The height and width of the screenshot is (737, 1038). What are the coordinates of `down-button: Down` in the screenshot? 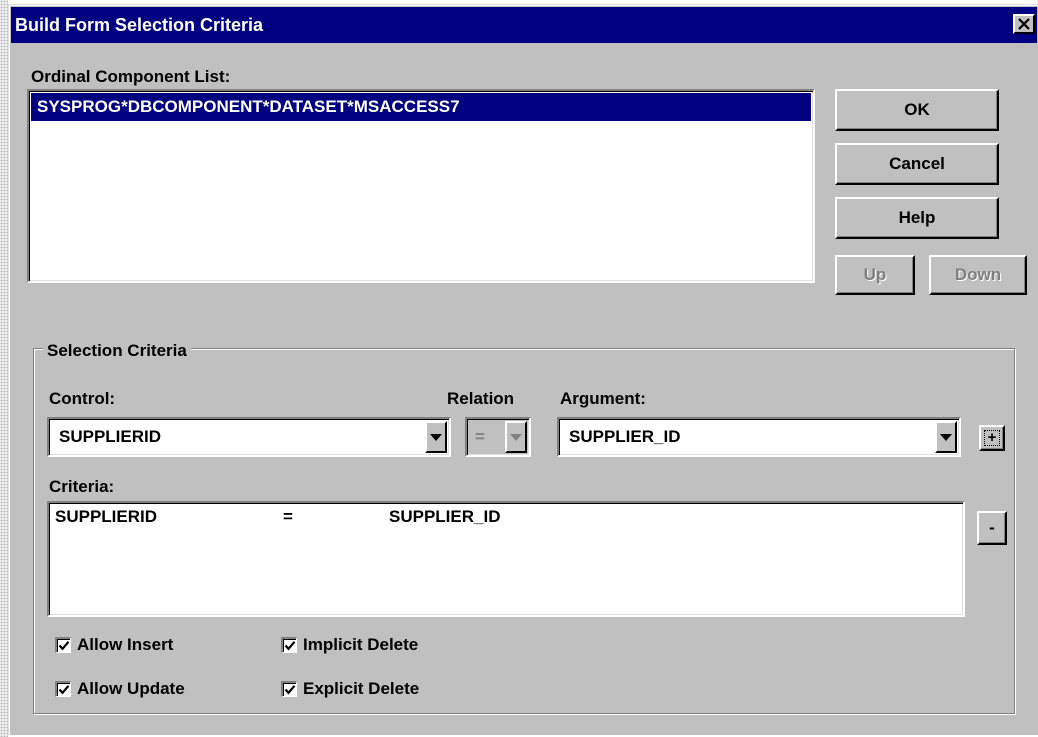 It's located at (978, 275).